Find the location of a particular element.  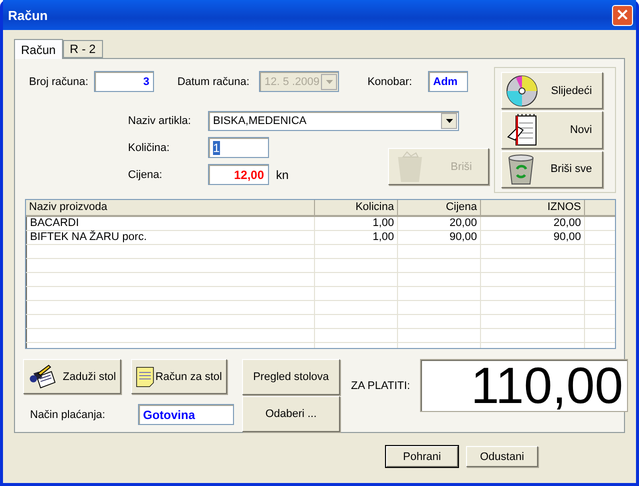

dialog-button: Pohrani is located at coordinates (422, 456).